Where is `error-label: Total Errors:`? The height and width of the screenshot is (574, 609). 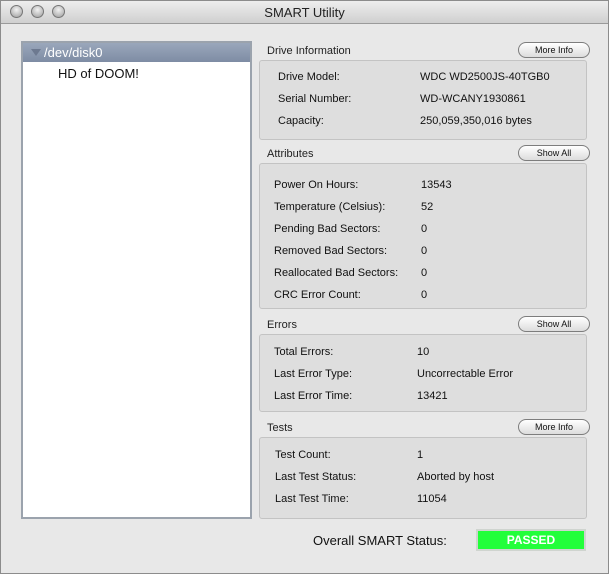
error-label: Total Errors: is located at coordinates (304, 352).